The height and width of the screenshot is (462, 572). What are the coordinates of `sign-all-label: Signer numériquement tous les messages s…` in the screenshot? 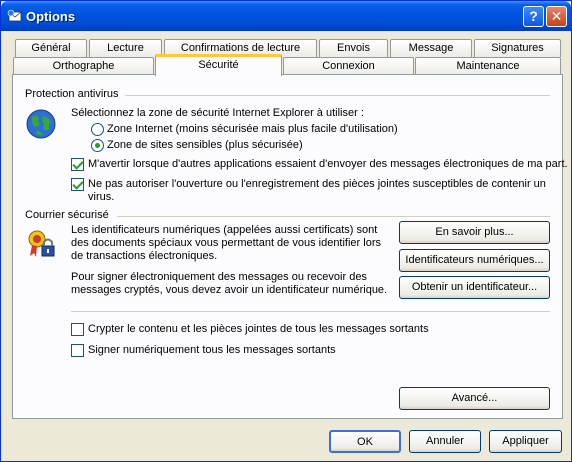 It's located at (212, 350).